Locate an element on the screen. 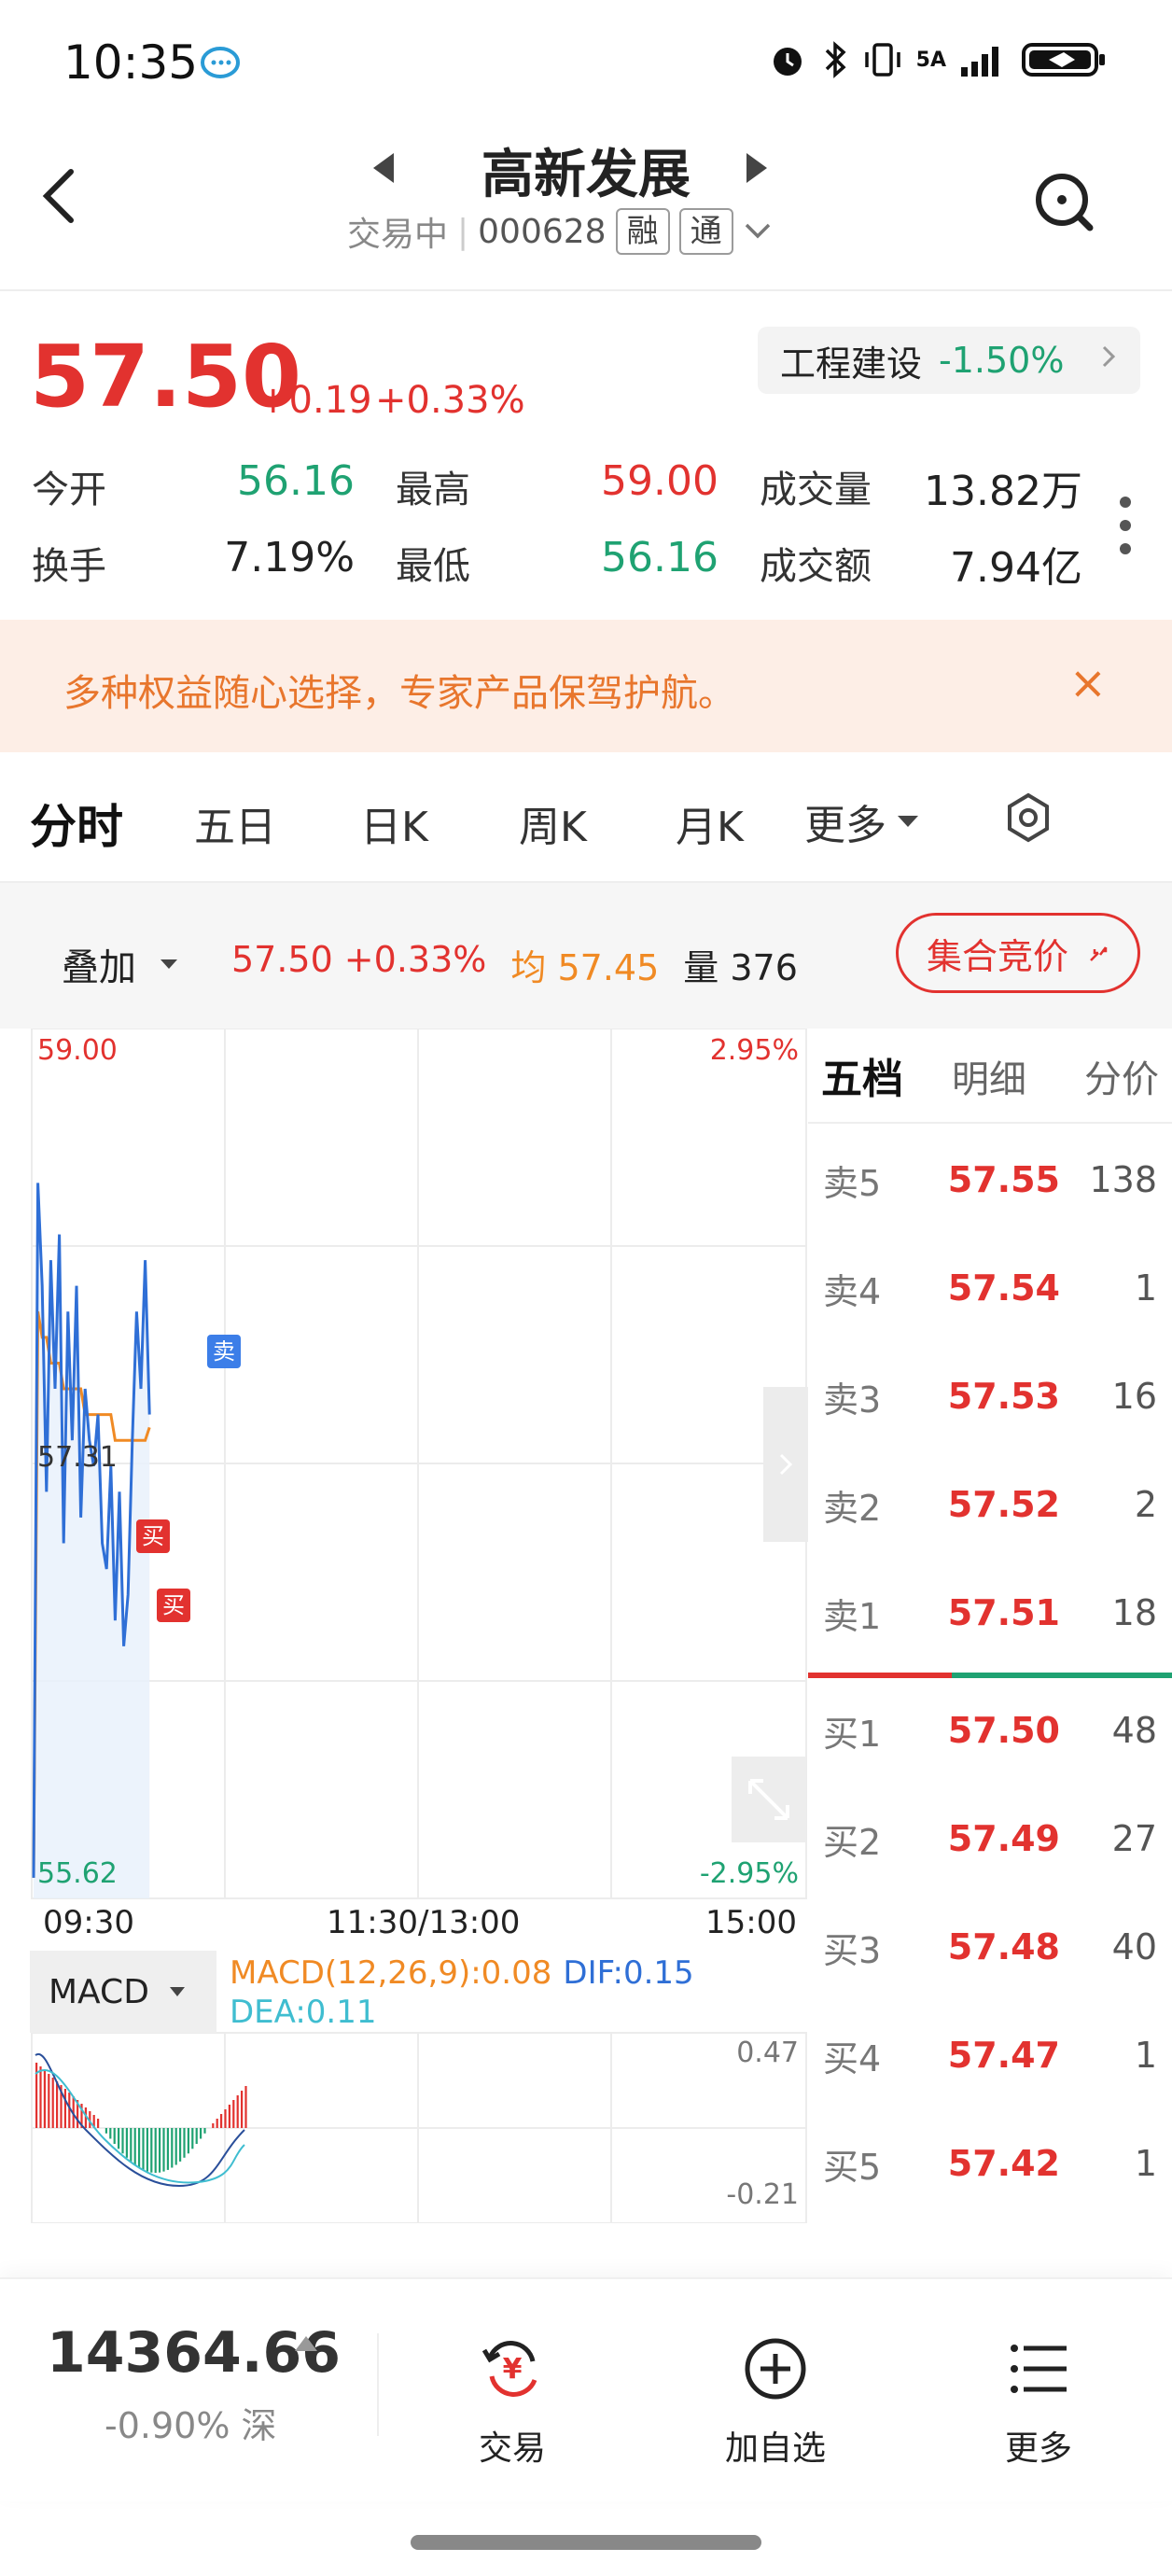 Image resolution: width=1172 pixels, height=2576 pixels. bid-row: 买5 57.42 1 is located at coordinates (990, 2163).